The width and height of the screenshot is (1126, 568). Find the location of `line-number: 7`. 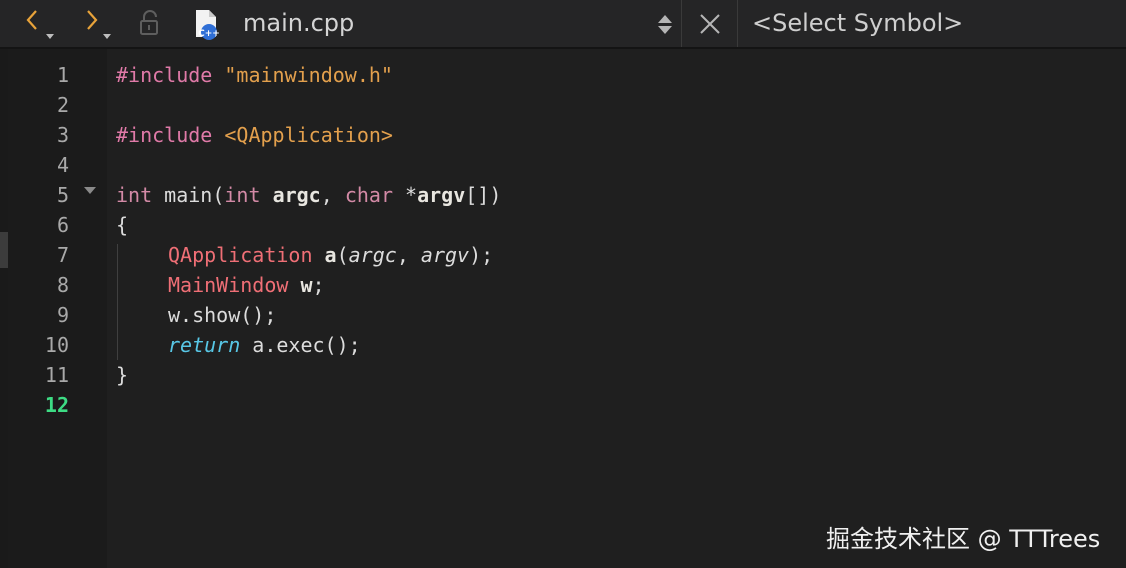

line-number: 7 is located at coordinates (62, 255).